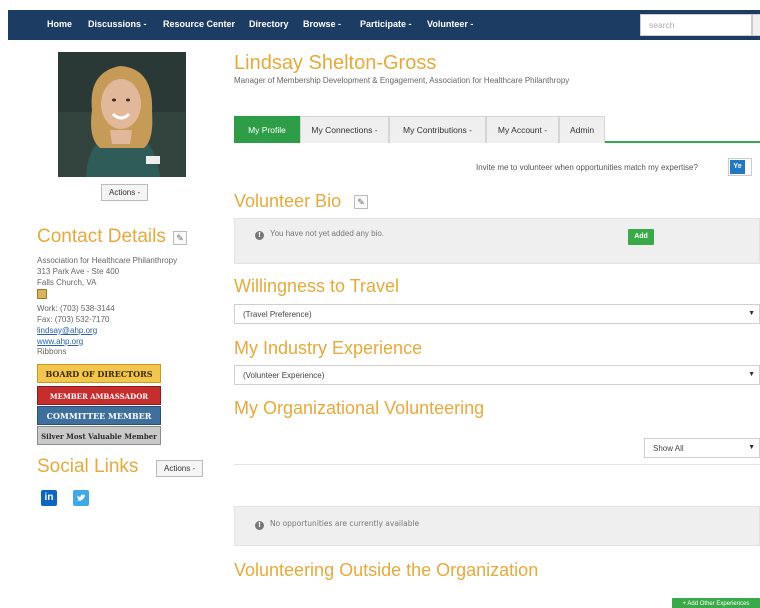  What do you see at coordinates (386, 570) in the screenshot?
I see `outside-volunteering-title: Volunteering Outside the Organization` at bounding box center [386, 570].